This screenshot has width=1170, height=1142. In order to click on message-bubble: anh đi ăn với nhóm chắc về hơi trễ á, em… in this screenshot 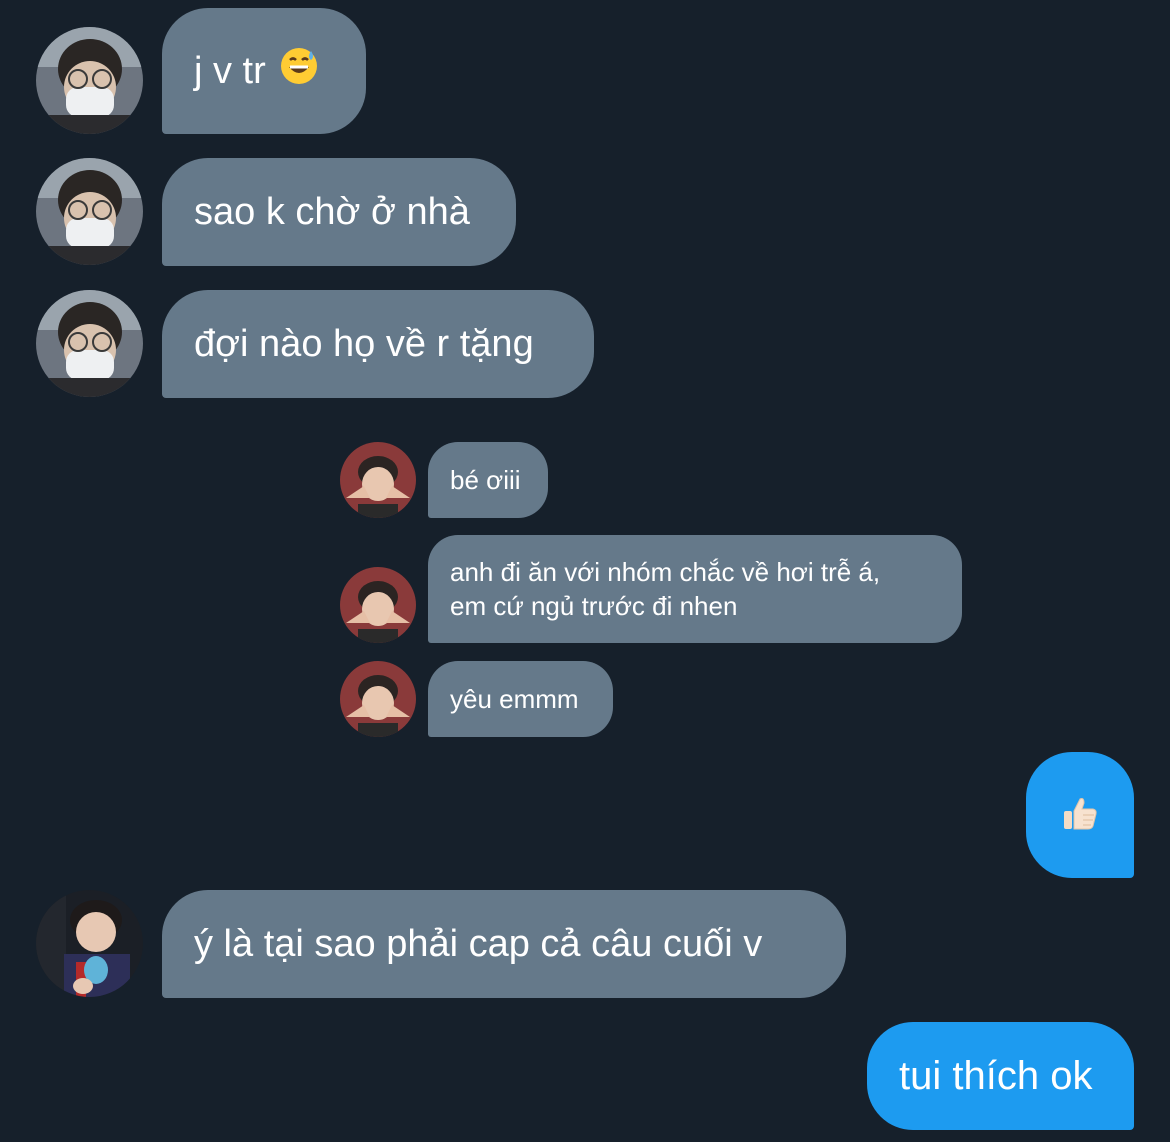, I will do `click(695, 589)`.